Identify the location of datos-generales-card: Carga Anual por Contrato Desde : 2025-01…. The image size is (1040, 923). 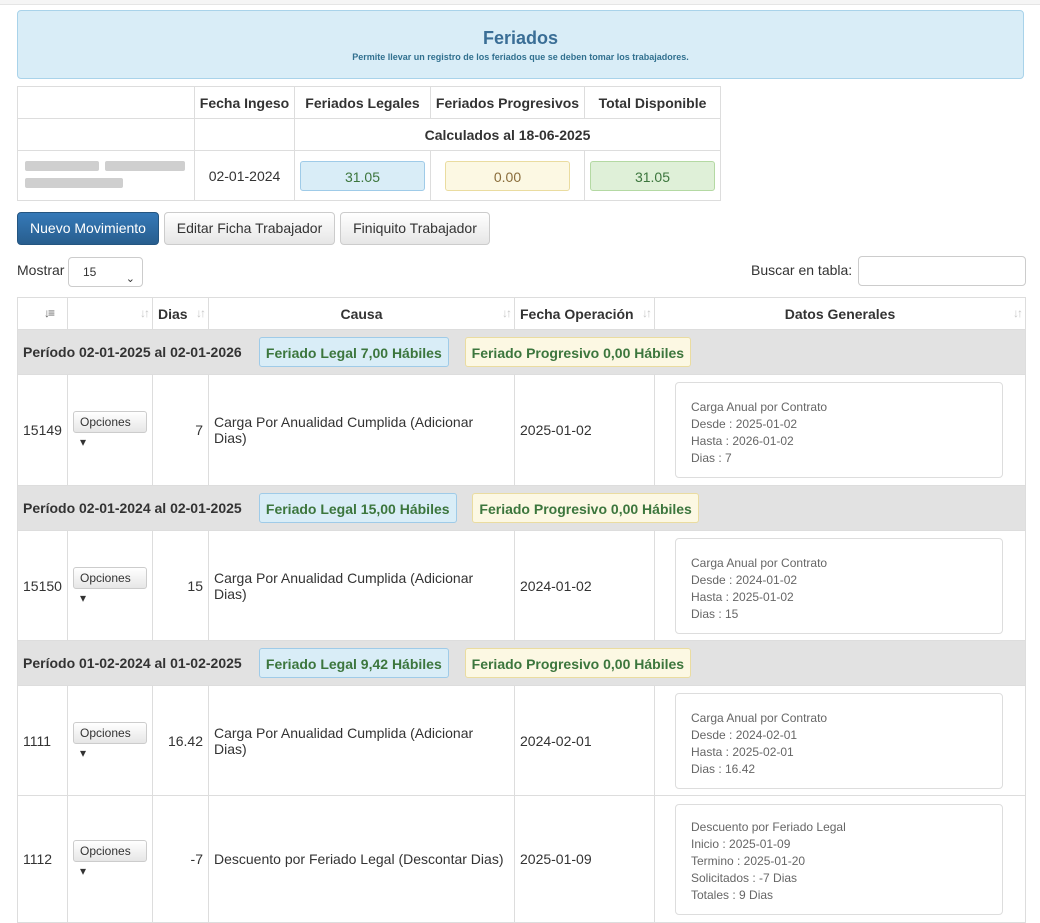
(839, 430).